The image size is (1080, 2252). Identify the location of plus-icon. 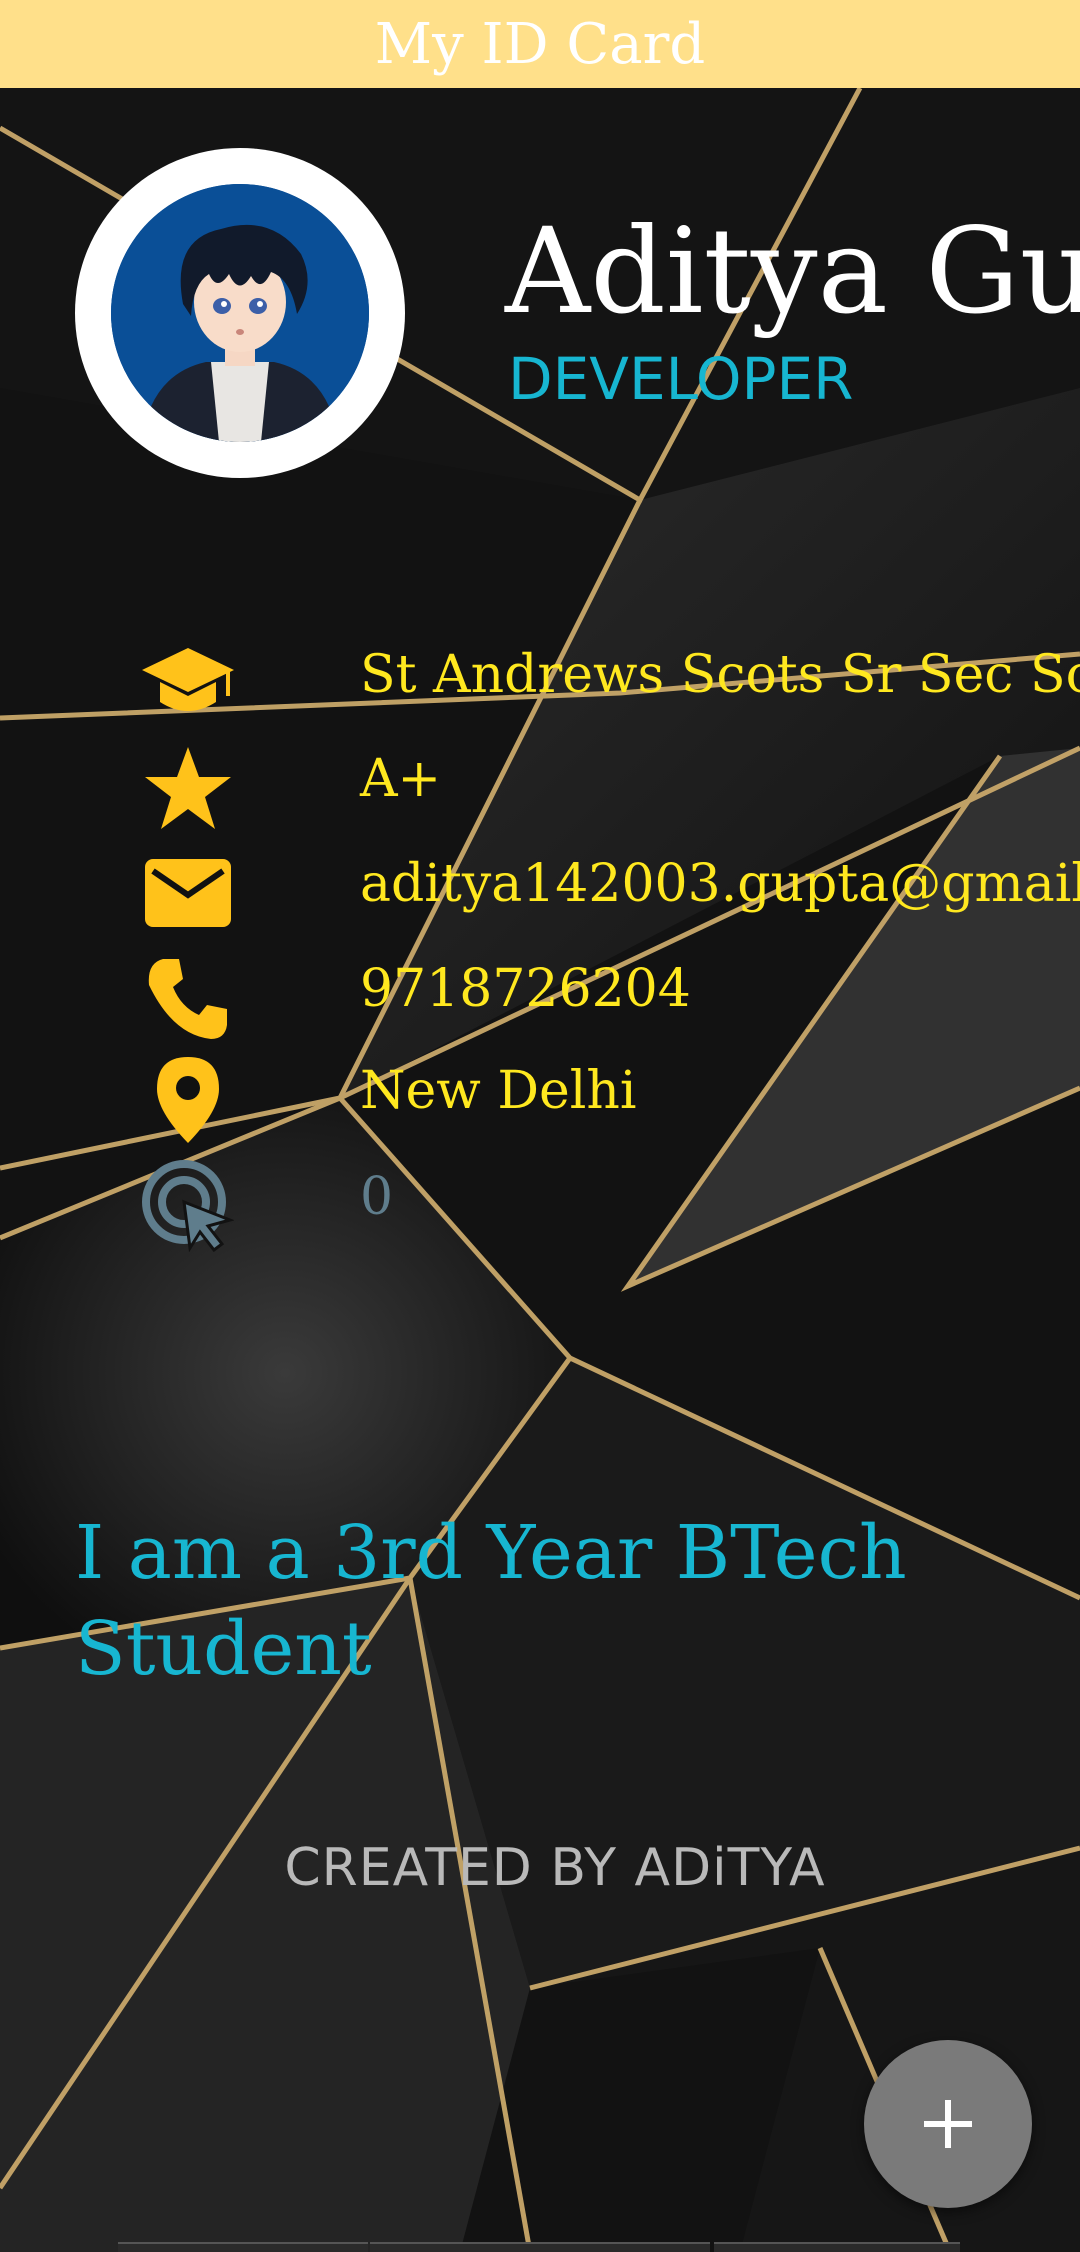
(948, 2124).